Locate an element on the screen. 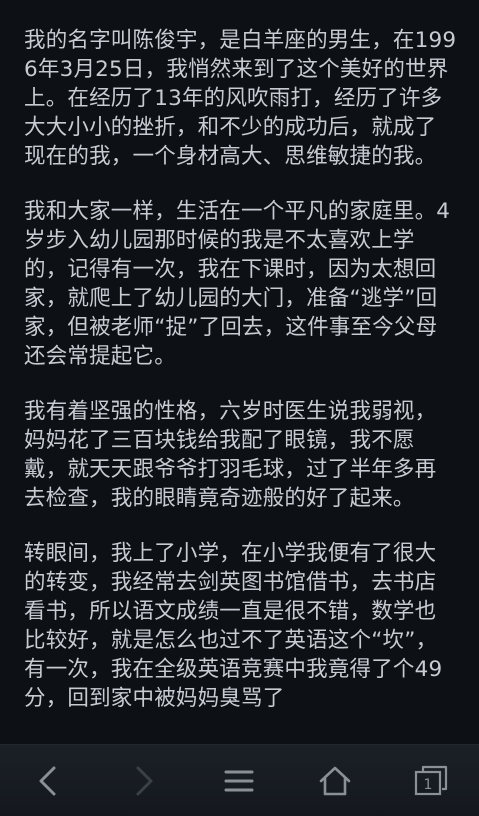 This screenshot has height=816, width=479. tabs-icon: 1 is located at coordinates (431, 780).